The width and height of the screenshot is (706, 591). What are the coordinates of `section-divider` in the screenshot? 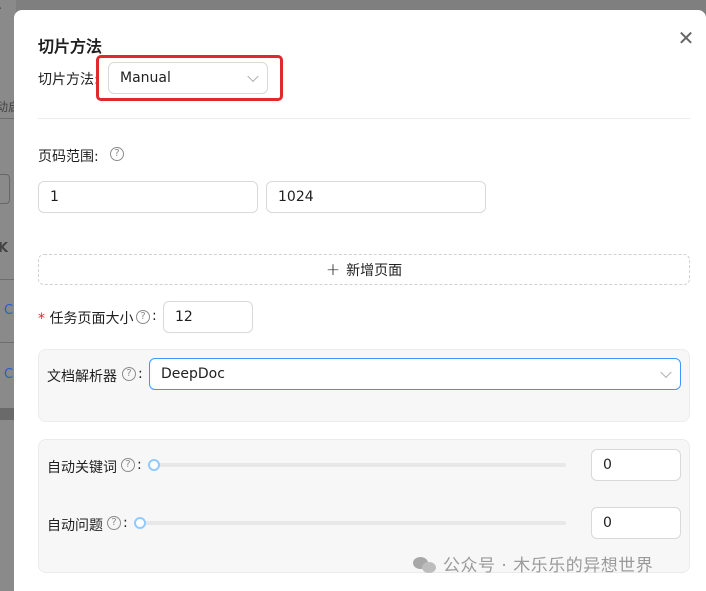 It's located at (364, 118).